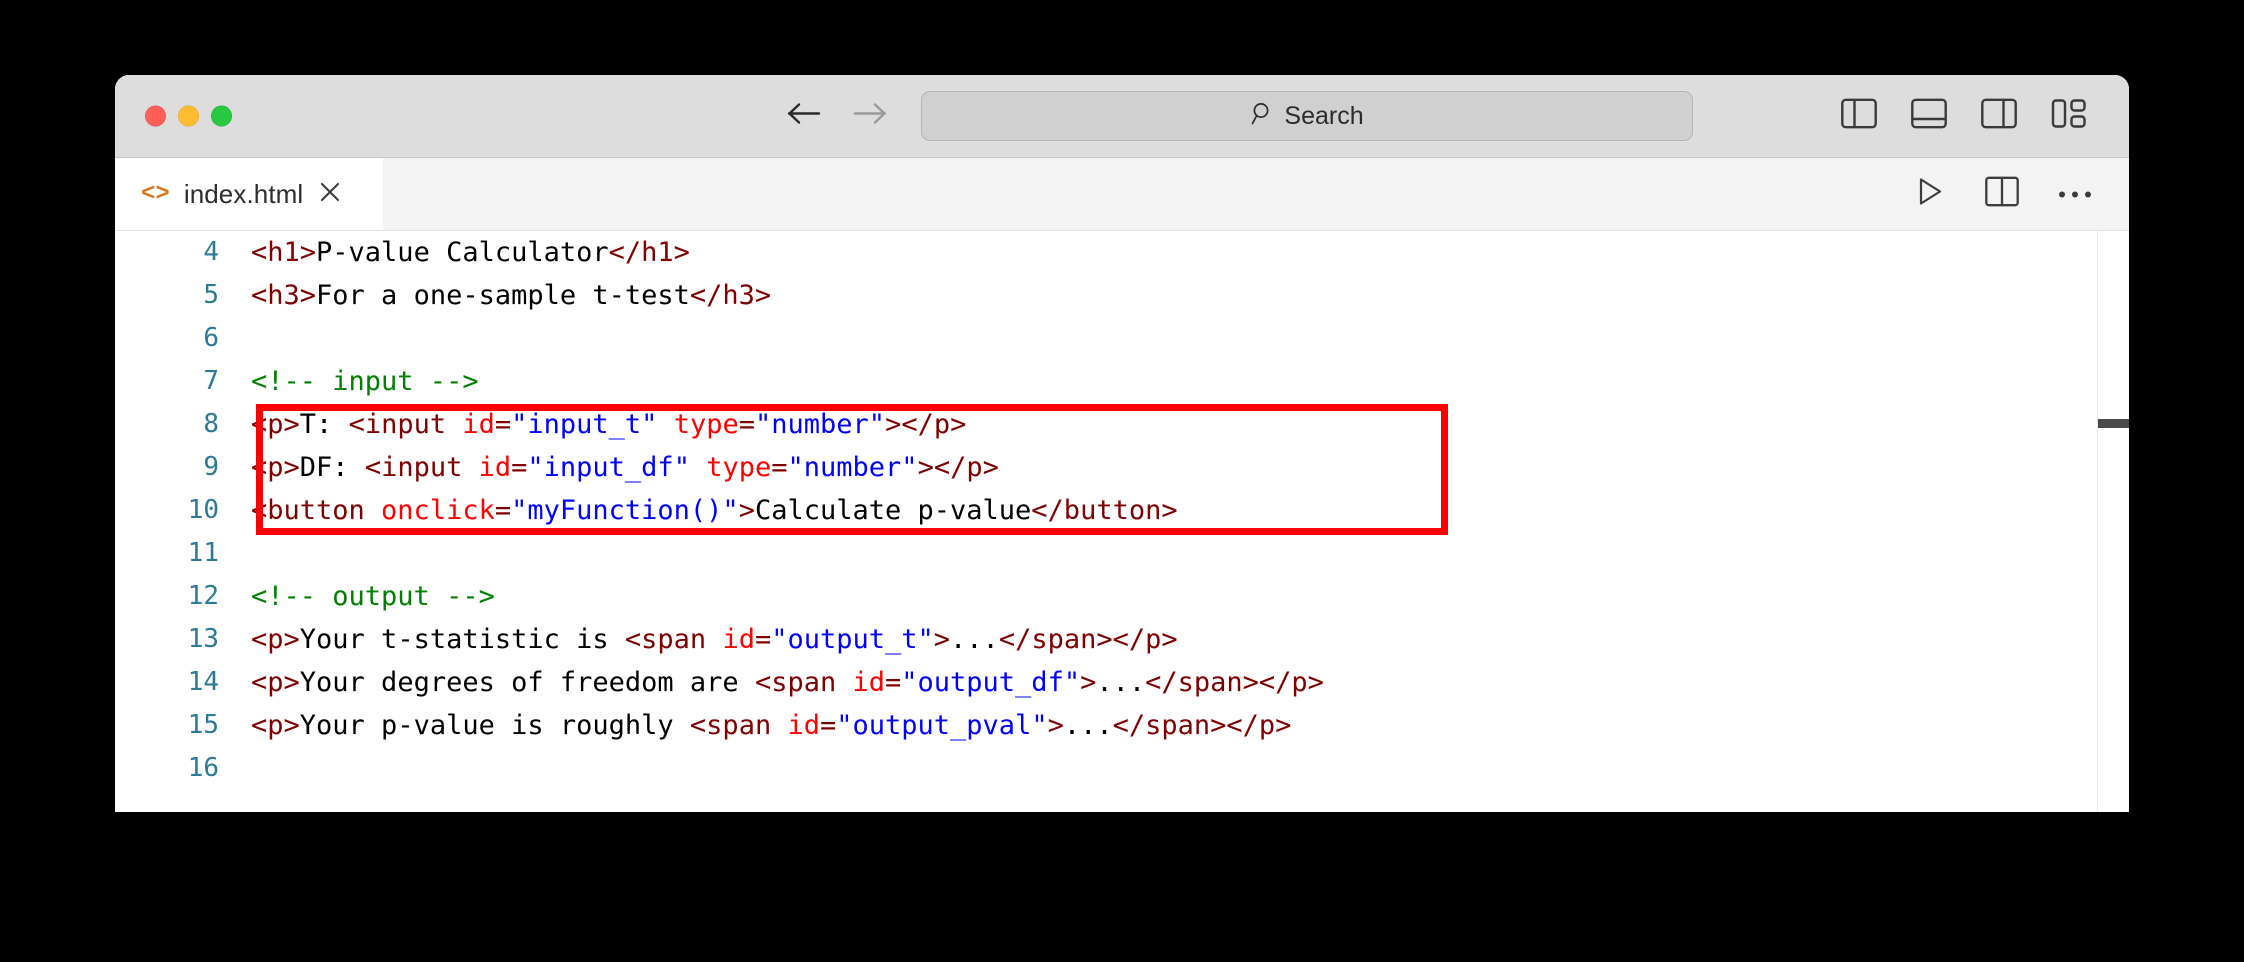 The height and width of the screenshot is (962, 2244). Describe the element at coordinates (330, 194) in the screenshot. I see `close-tab-icon` at that location.